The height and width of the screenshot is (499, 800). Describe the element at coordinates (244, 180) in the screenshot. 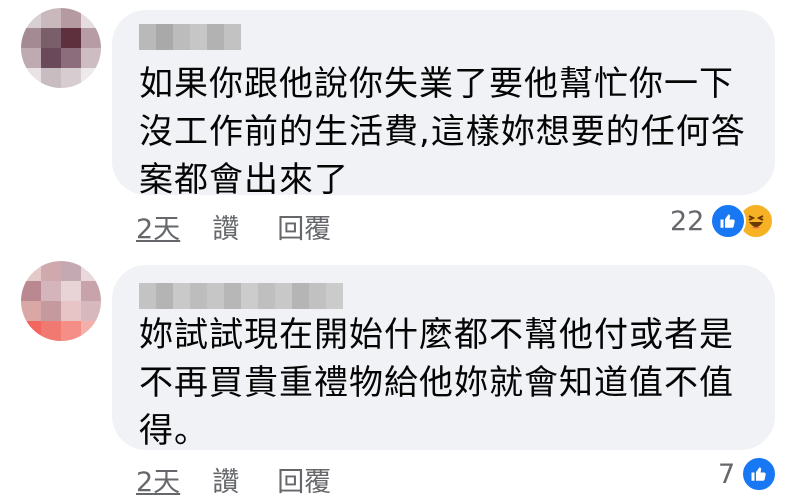

I see `comment-text-line: 案都會出來了` at that location.